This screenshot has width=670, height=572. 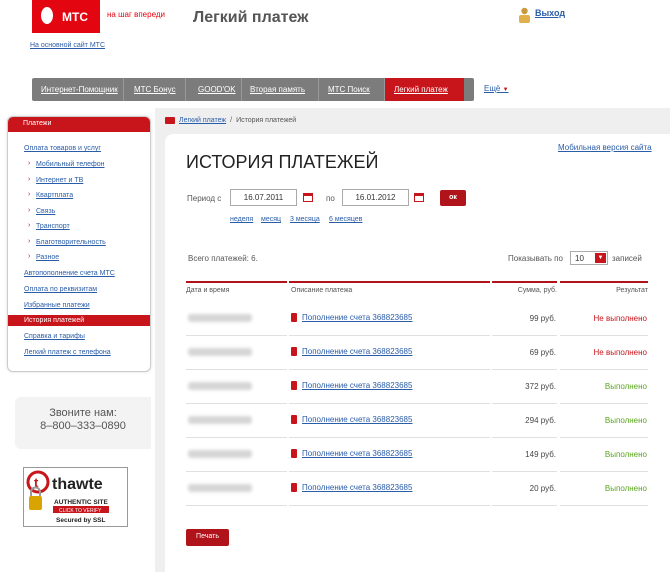 What do you see at coordinates (69, 273) in the screenshot?
I see `sidebar-item-autopay: Автопополнение счета МТС` at bounding box center [69, 273].